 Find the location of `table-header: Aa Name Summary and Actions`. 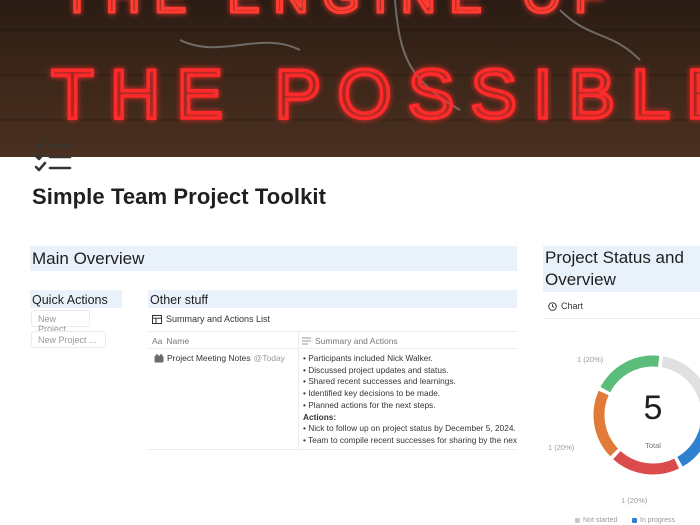

table-header: Aa Name Summary and Actions is located at coordinates (332, 340).